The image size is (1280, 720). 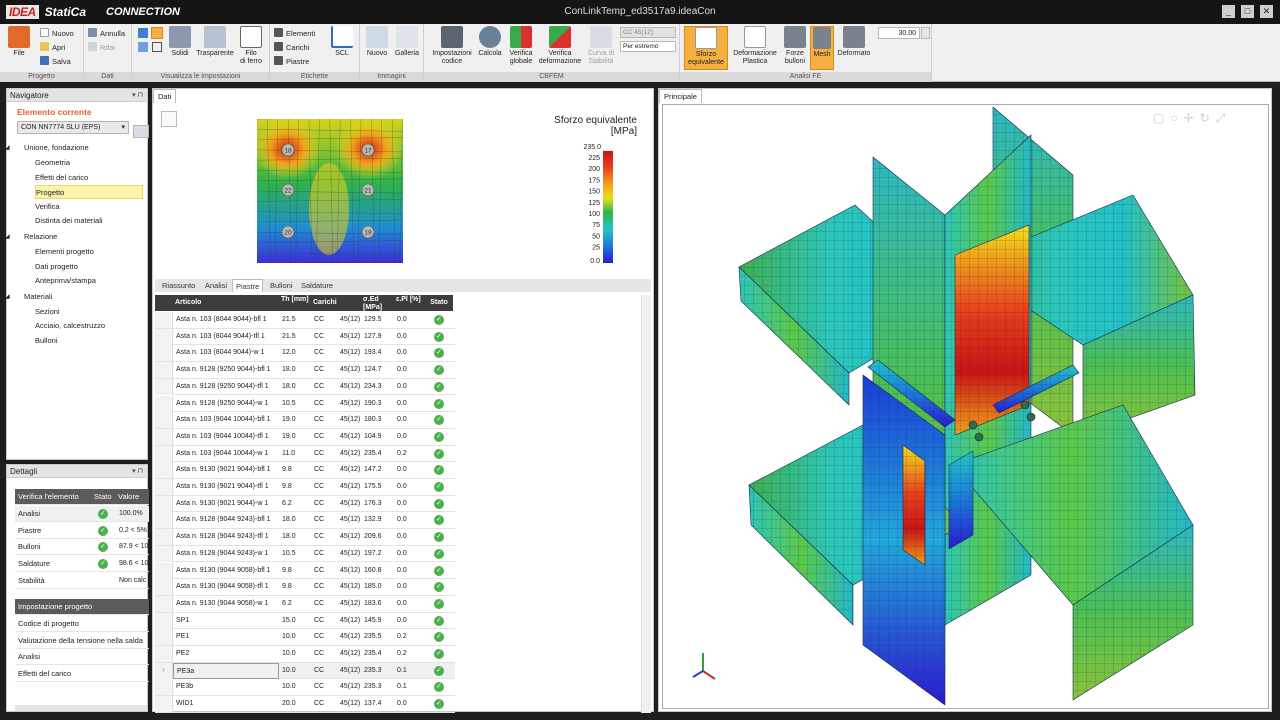 I want to click on tree-item: Anteprima/stampa, so click(x=65, y=281).